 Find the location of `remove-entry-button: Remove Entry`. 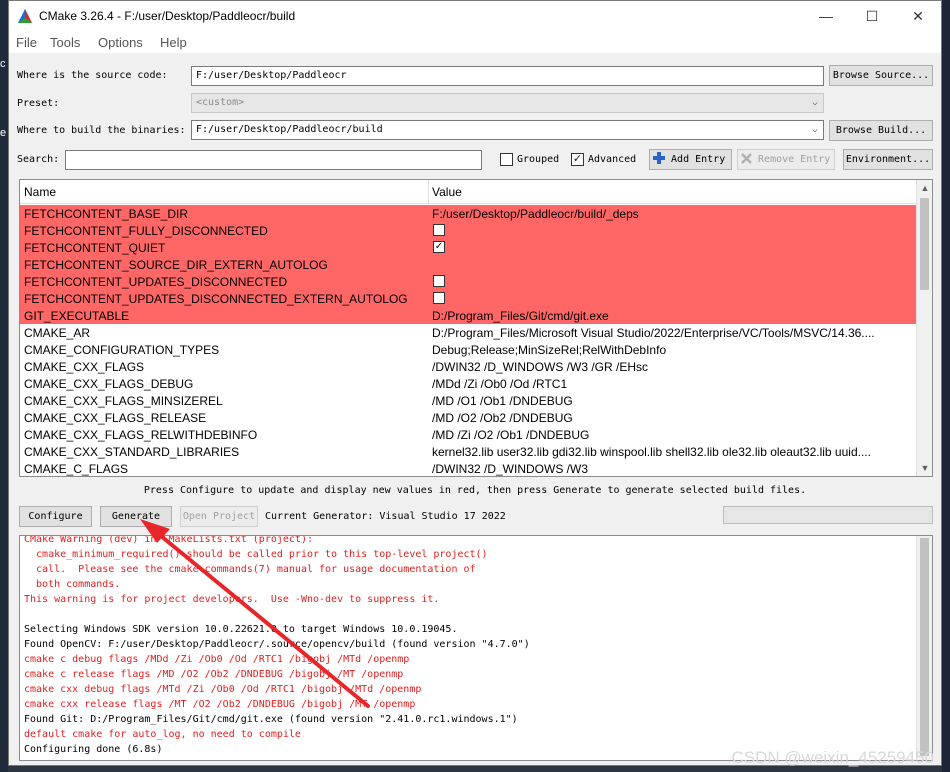

remove-entry-button: Remove Entry is located at coordinates (786, 159).